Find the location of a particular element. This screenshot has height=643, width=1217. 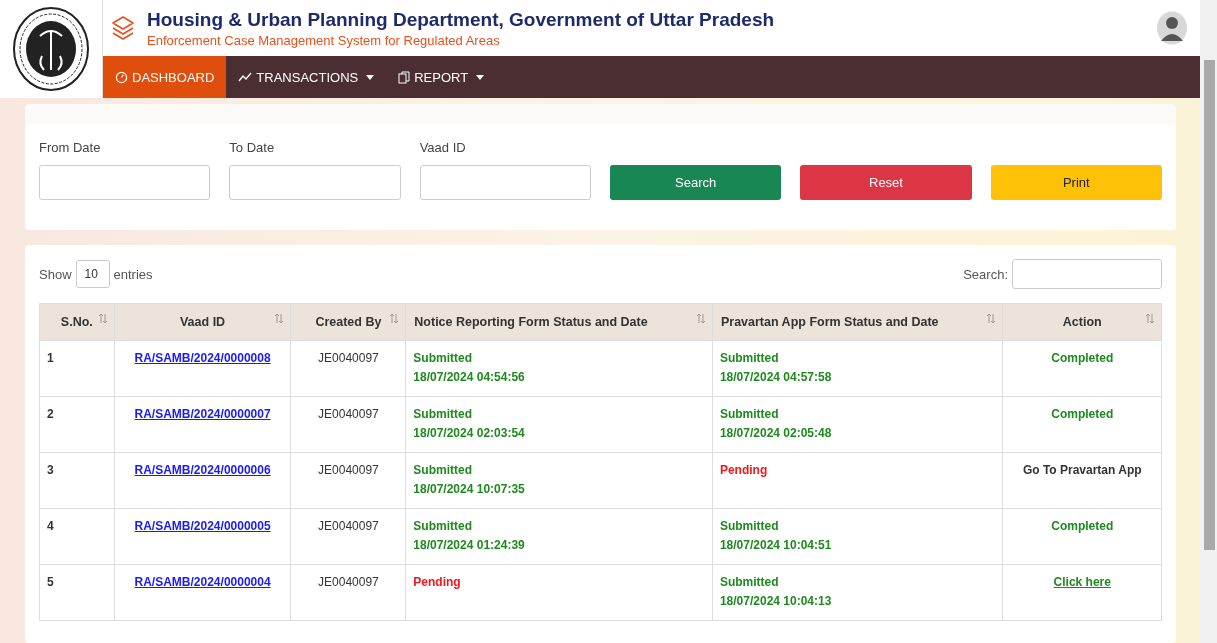

nav-label: REPORT is located at coordinates (441, 77).